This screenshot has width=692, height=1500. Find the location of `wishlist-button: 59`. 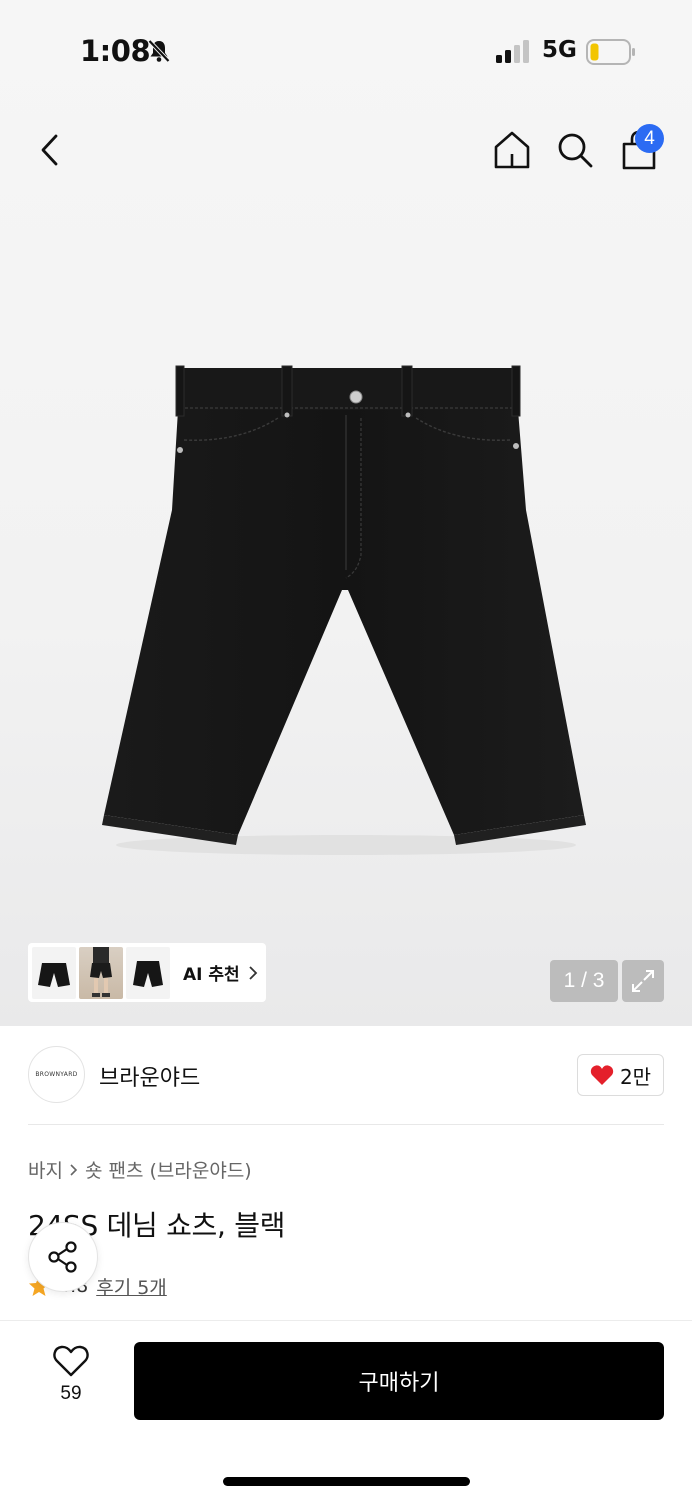

wishlist-button: 59 is located at coordinates (71, 1380).